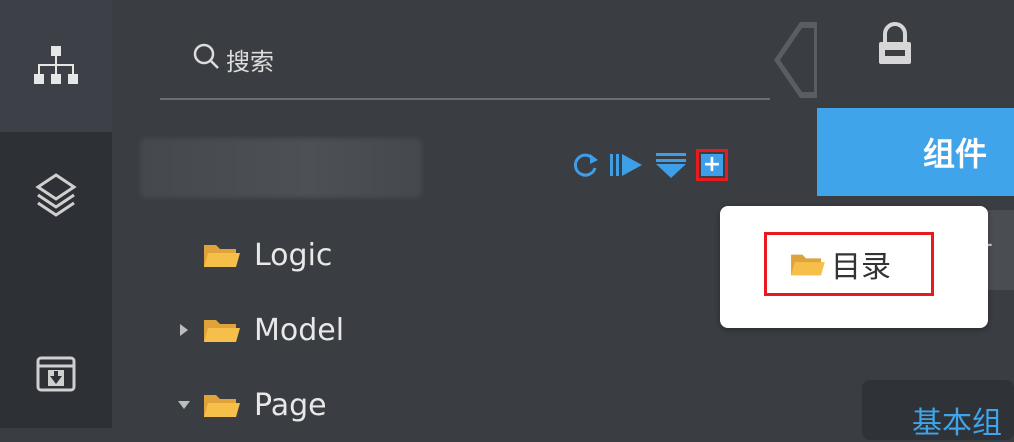 The width and height of the screenshot is (1014, 442). I want to click on add-popup-menu: 目录, so click(854, 267).